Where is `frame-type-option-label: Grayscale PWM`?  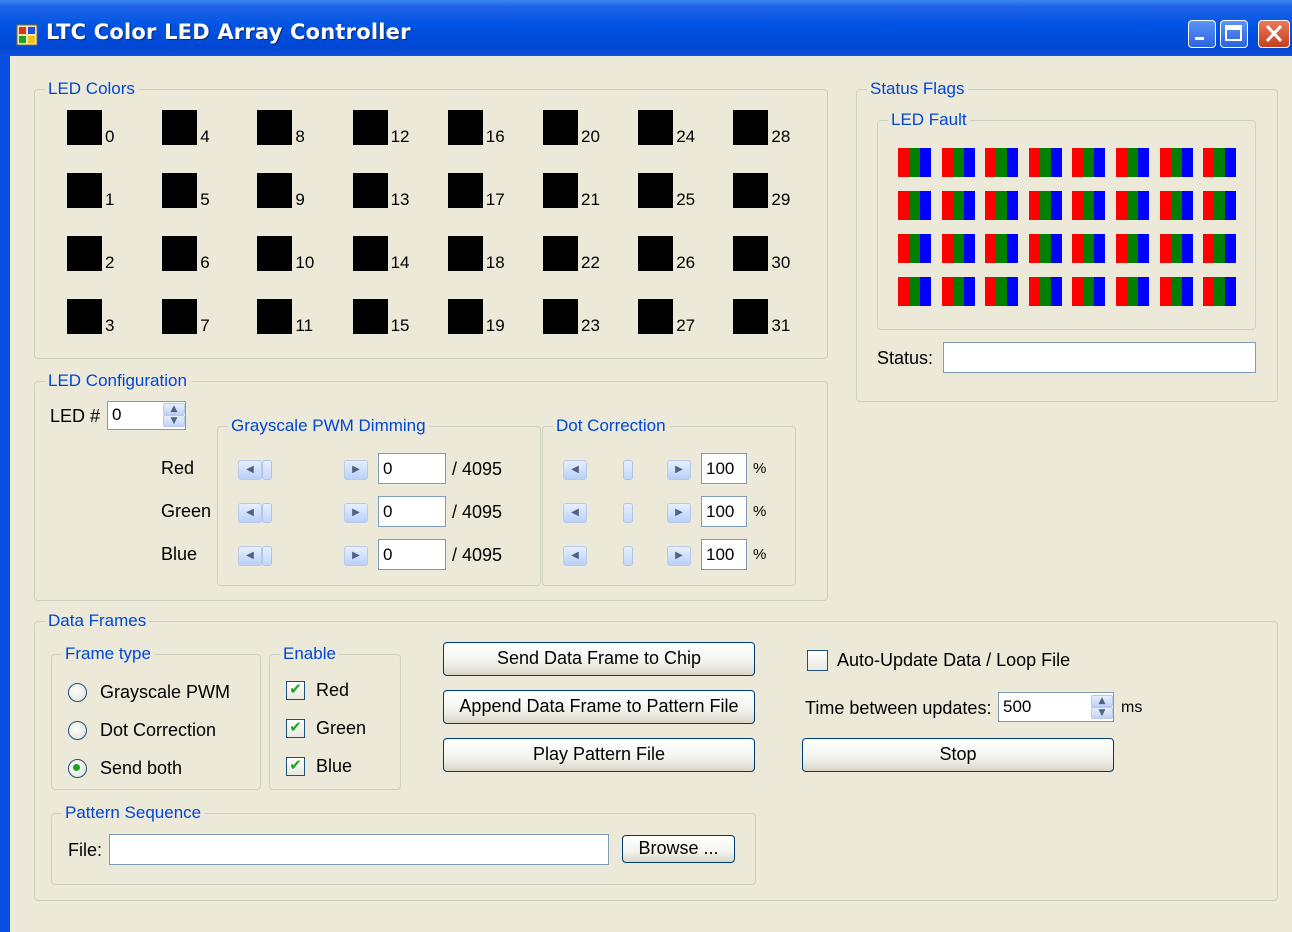 frame-type-option-label: Grayscale PWM is located at coordinates (165, 692).